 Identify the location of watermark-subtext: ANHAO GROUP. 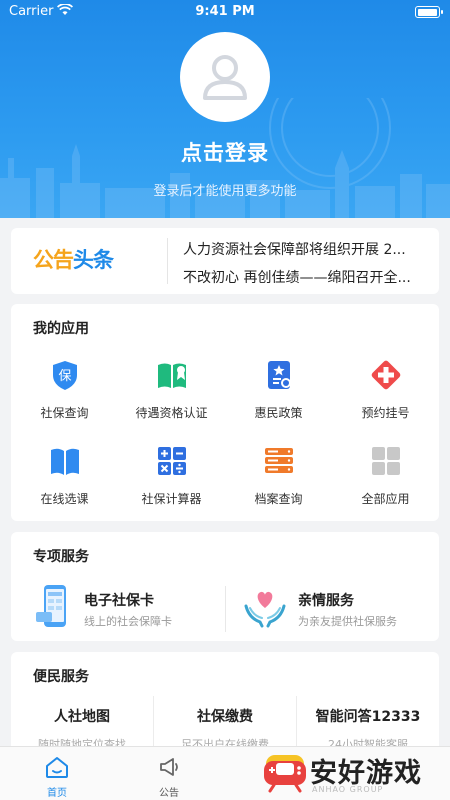
(348, 789).